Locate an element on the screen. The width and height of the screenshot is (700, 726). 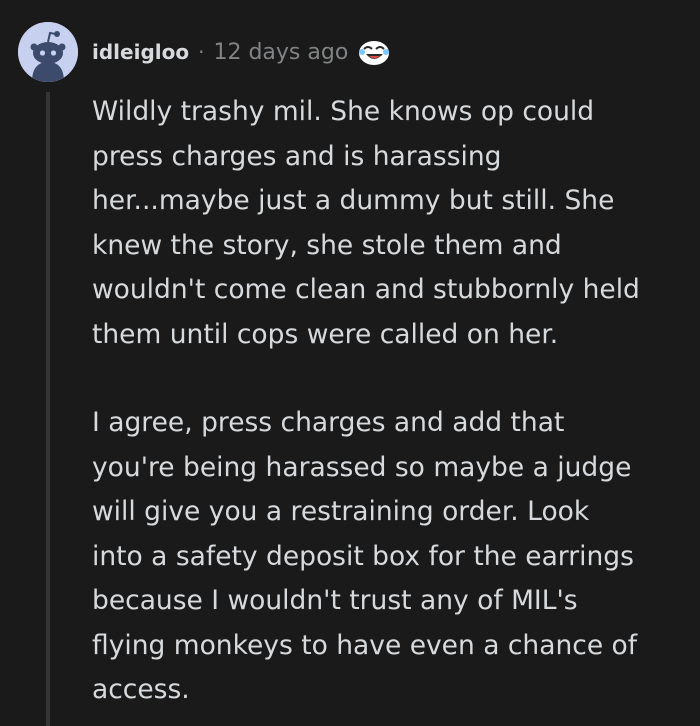
snoo-avatar-icon is located at coordinates (48, 52).